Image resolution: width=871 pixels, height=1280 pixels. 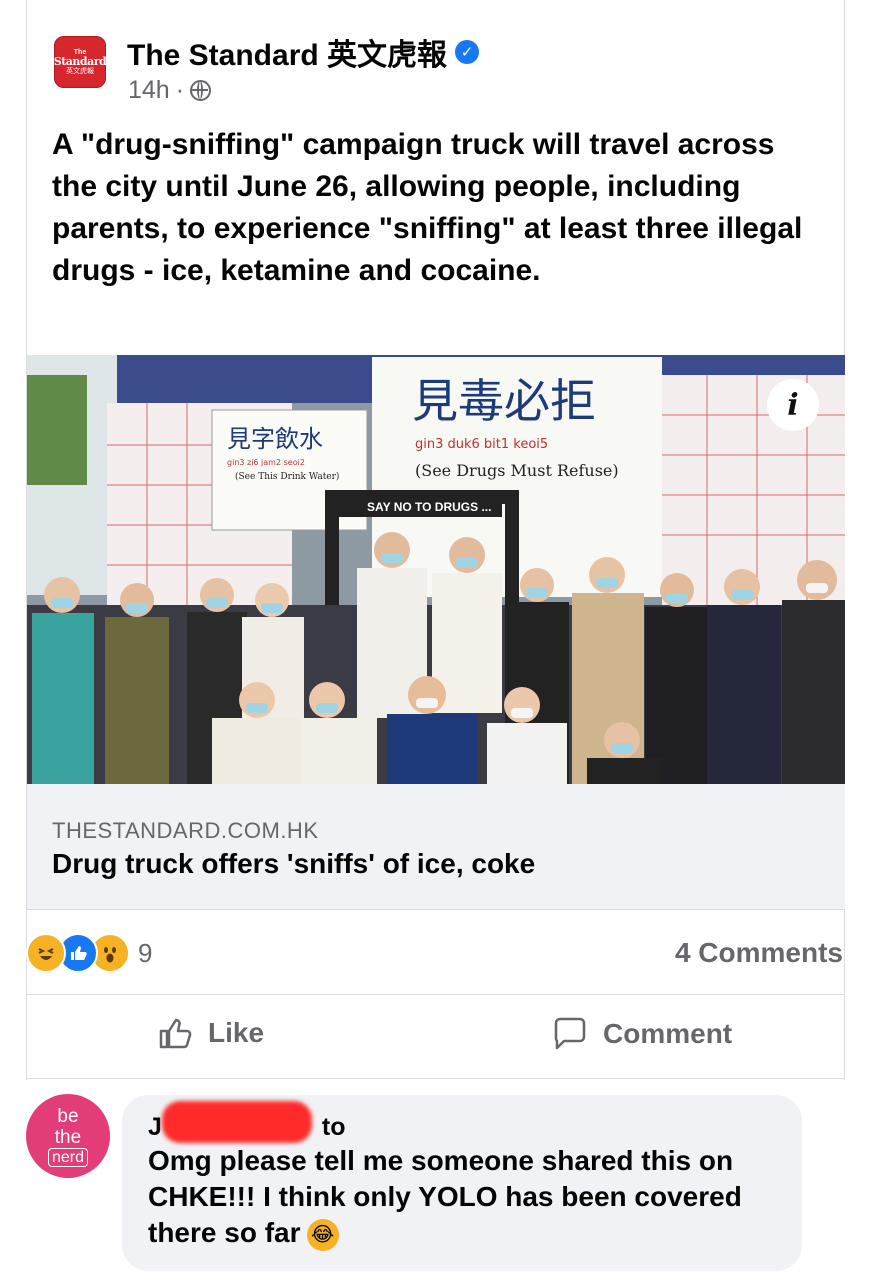 I want to click on page-logo-text-bottom: 英文虎報, so click(x=80, y=71).